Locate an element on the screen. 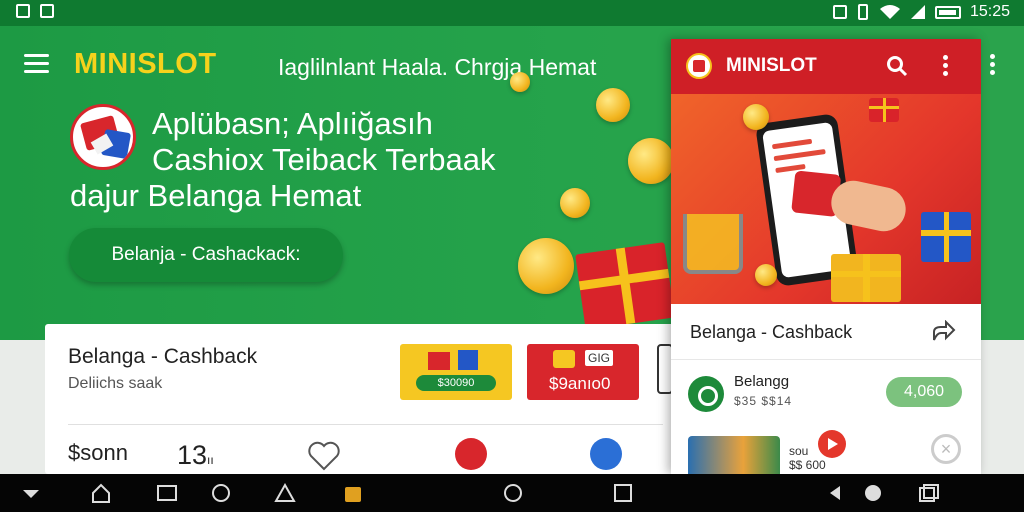 Image resolution: width=1024 pixels, height=512 pixels. item-count: 13ıı is located at coordinates (195, 455).